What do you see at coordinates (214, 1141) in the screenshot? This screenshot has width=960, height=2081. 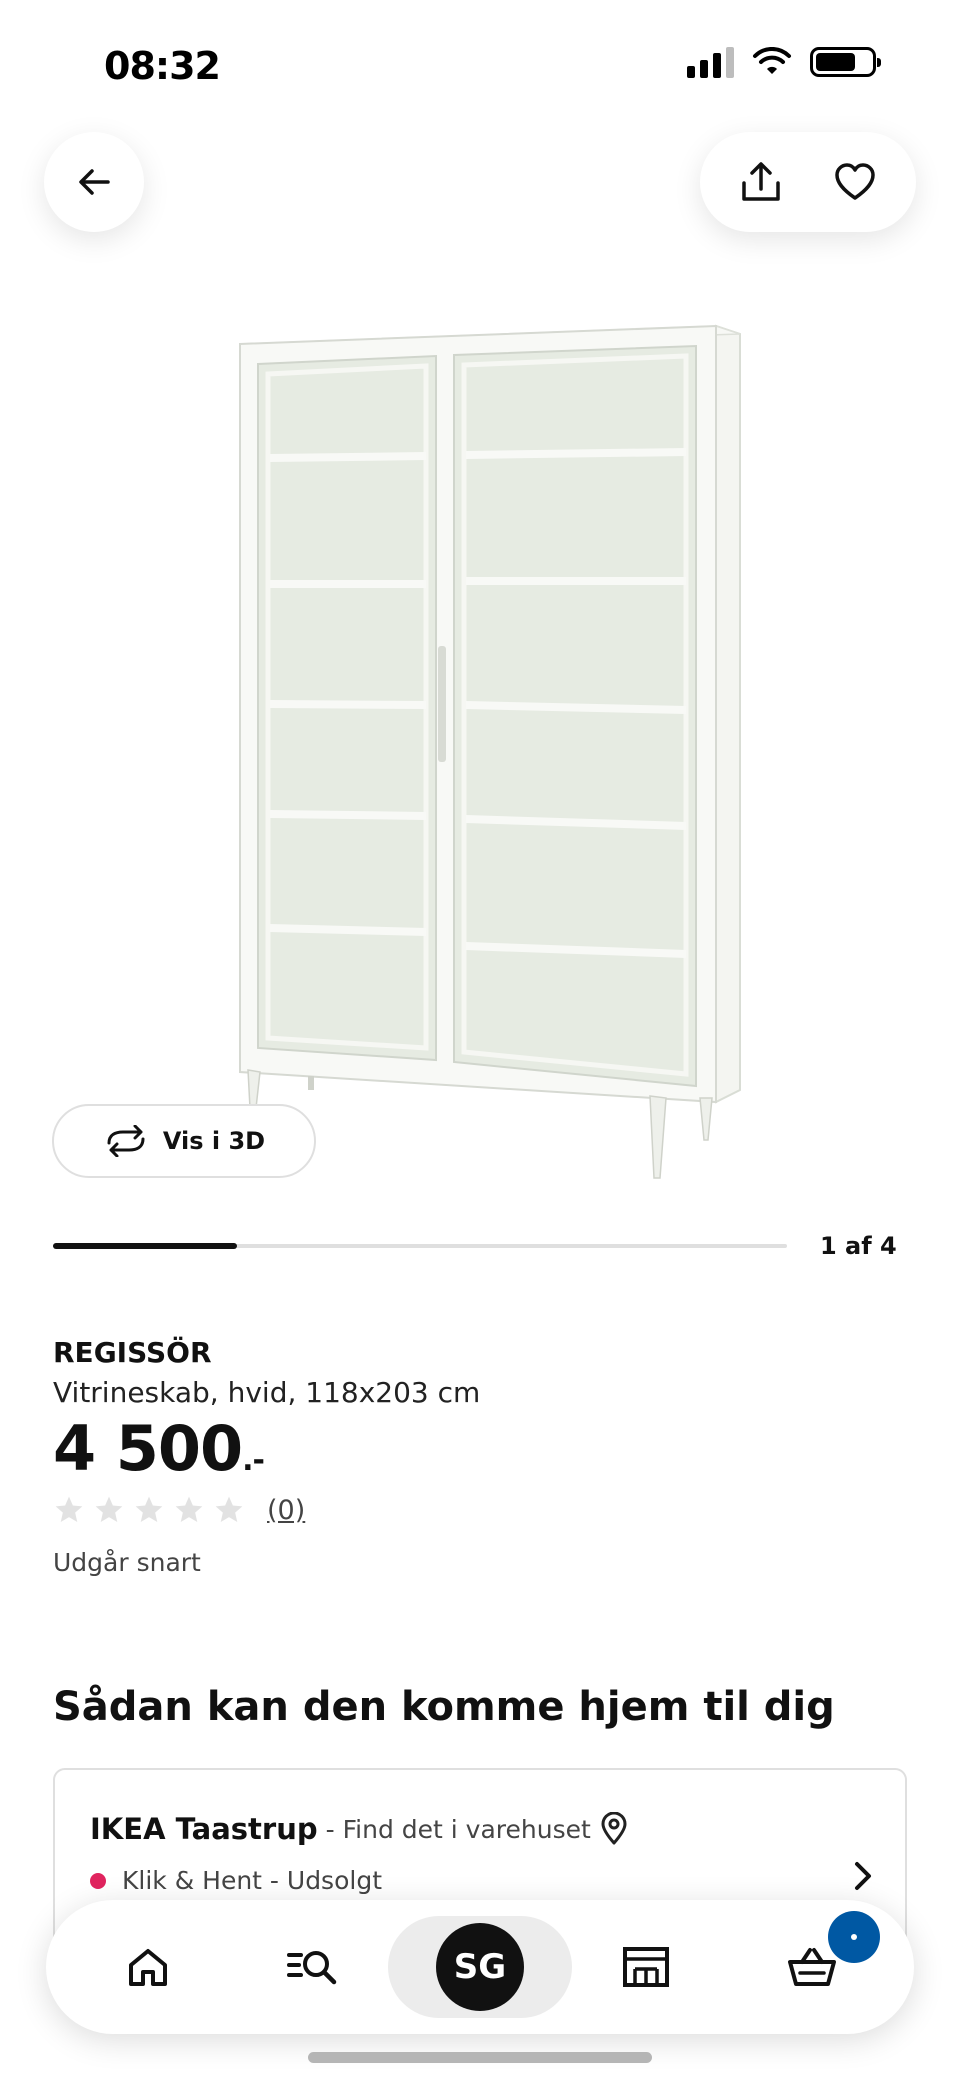 I see `view-3d-label: Vis i 3D` at bounding box center [214, 1141].